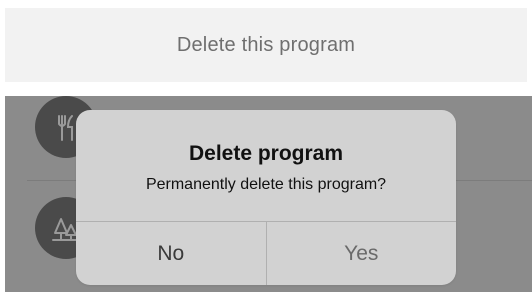 This screenshot has height=292, width=532. I want to click on yes-button: Yes, so click(362, 253).